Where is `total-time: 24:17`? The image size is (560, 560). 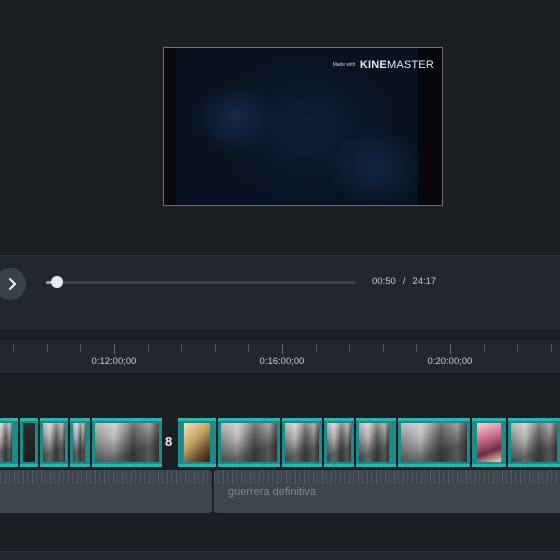
total-time: 24:17 is located at coordinates (424, 281).